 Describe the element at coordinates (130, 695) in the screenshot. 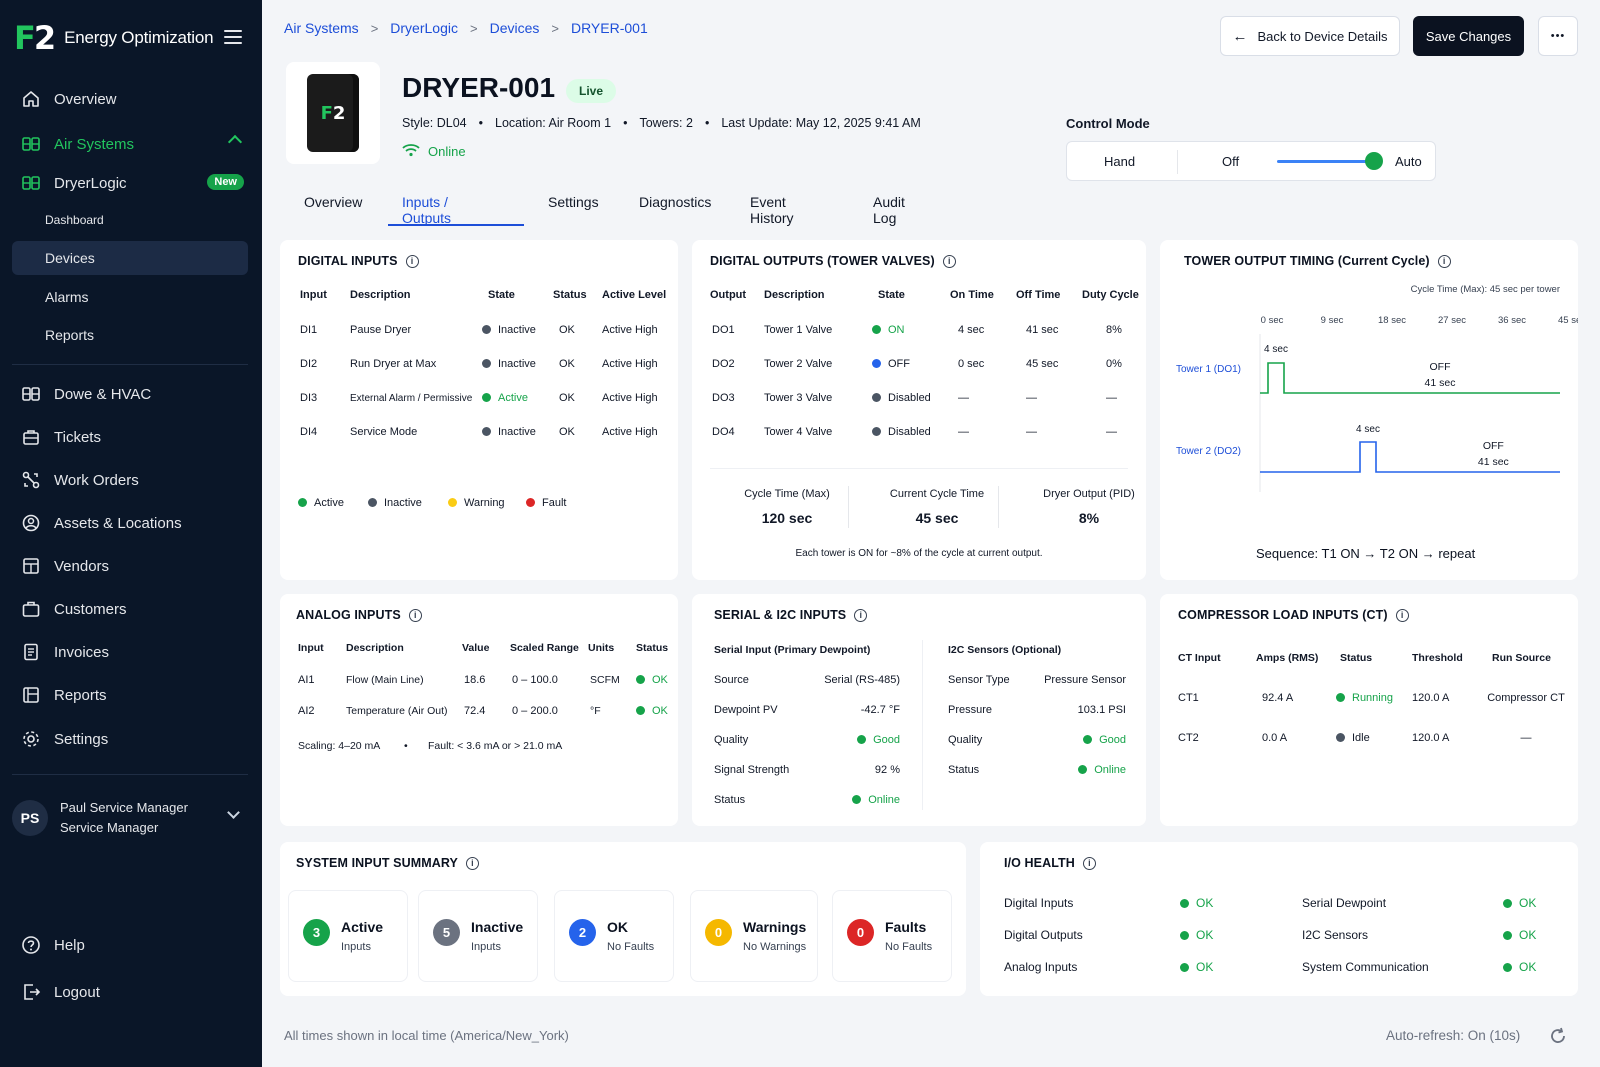

I see `sidebar-item-reports: Reports` at that location.